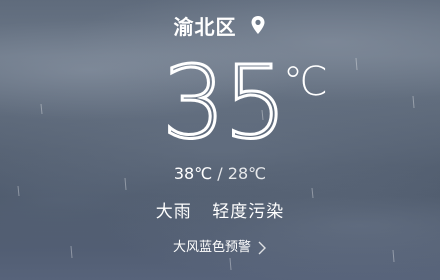 The image size is (440, 280). I want to click on low-temperature: 28℃, so click(247, 173).